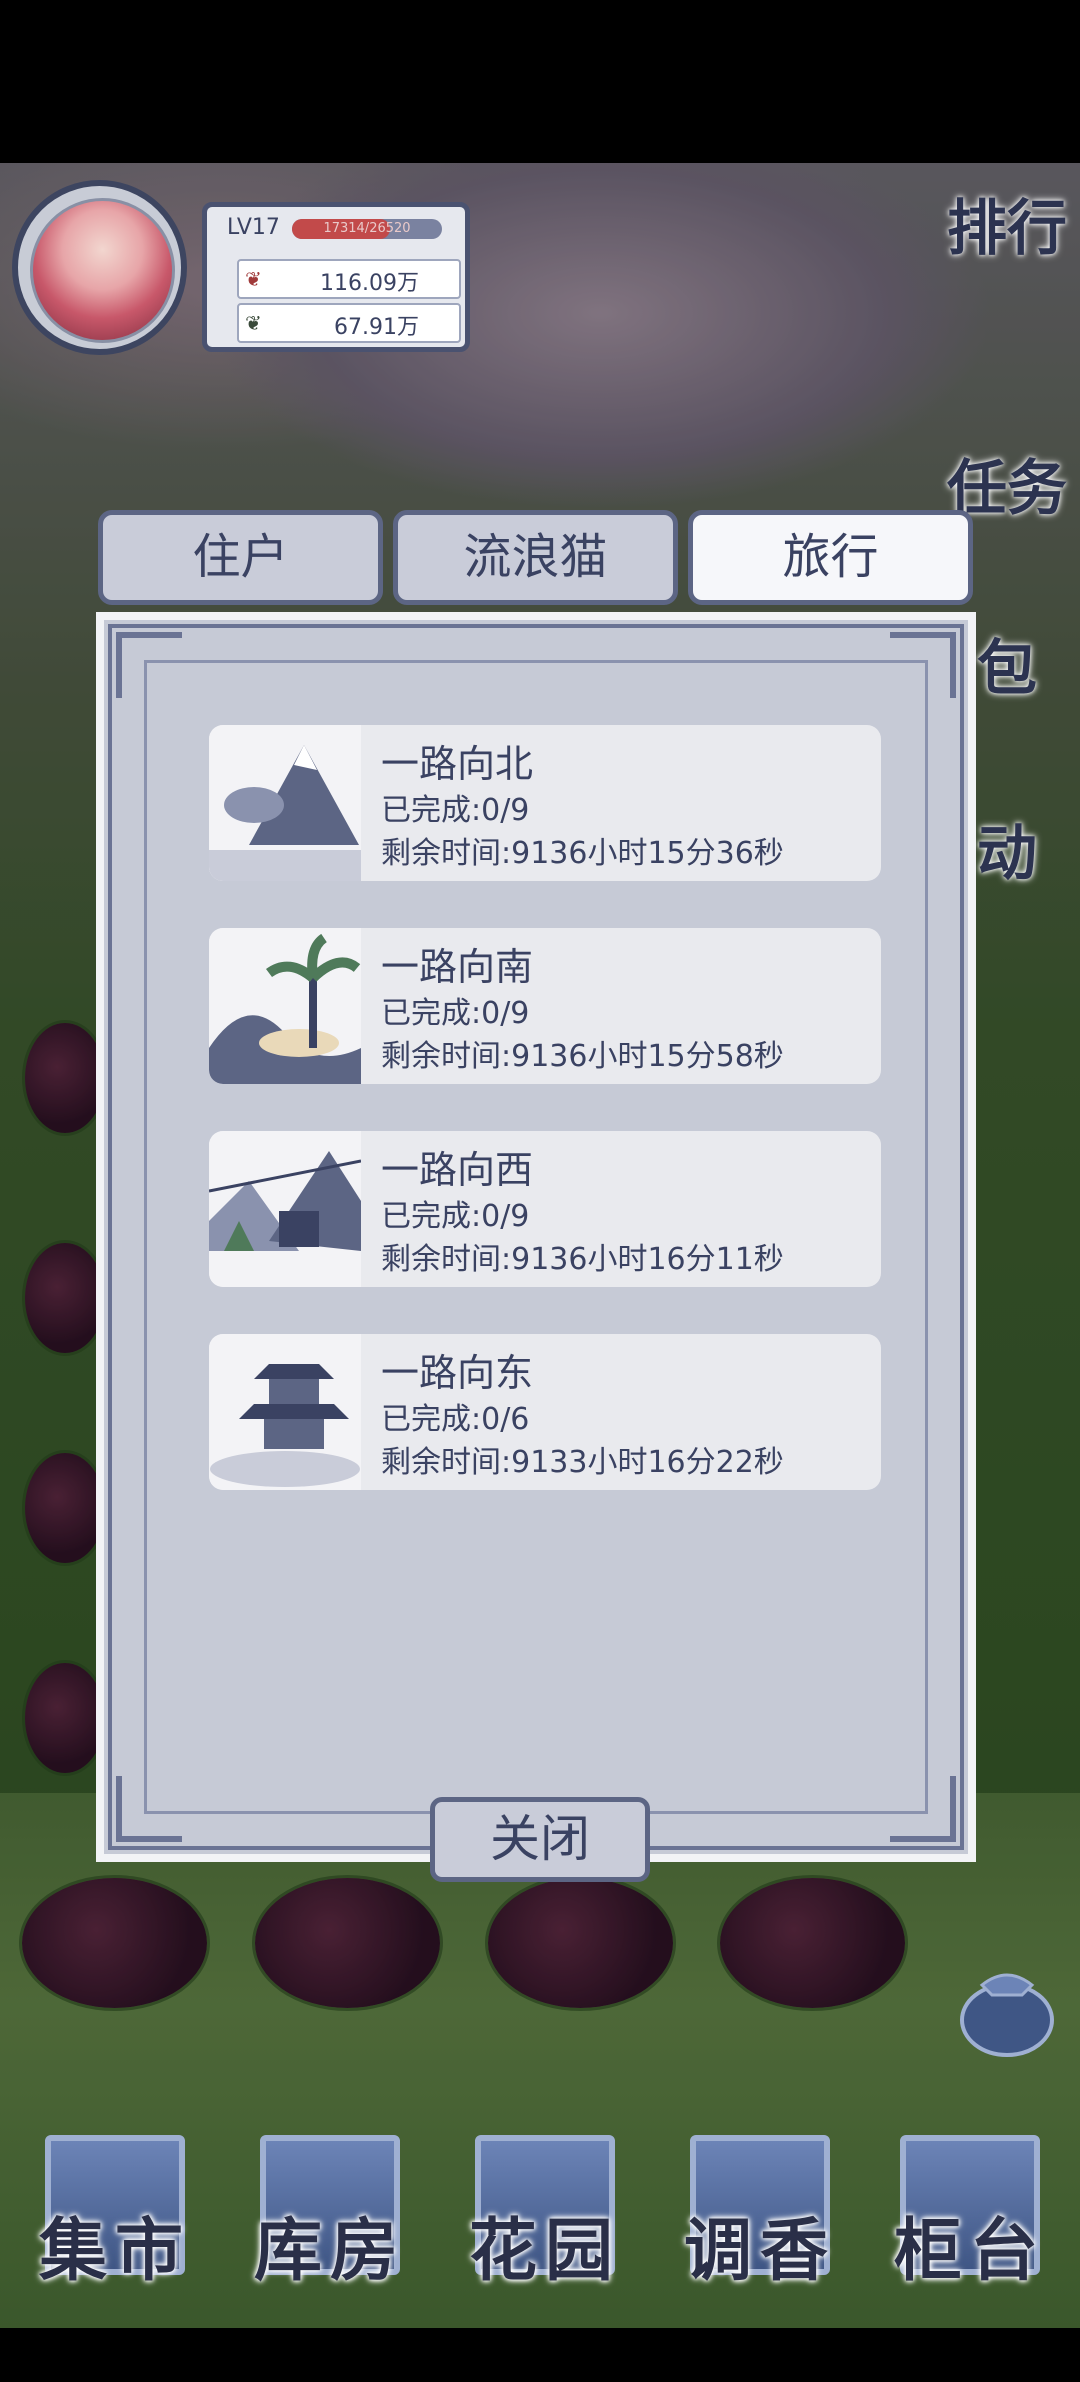  What do you see at coordinates (582, 1462) in the screenshot?
I see `travel-remaining-time: 剩余时间:9133小时16分22秒` at bounding box center [582, 1462].